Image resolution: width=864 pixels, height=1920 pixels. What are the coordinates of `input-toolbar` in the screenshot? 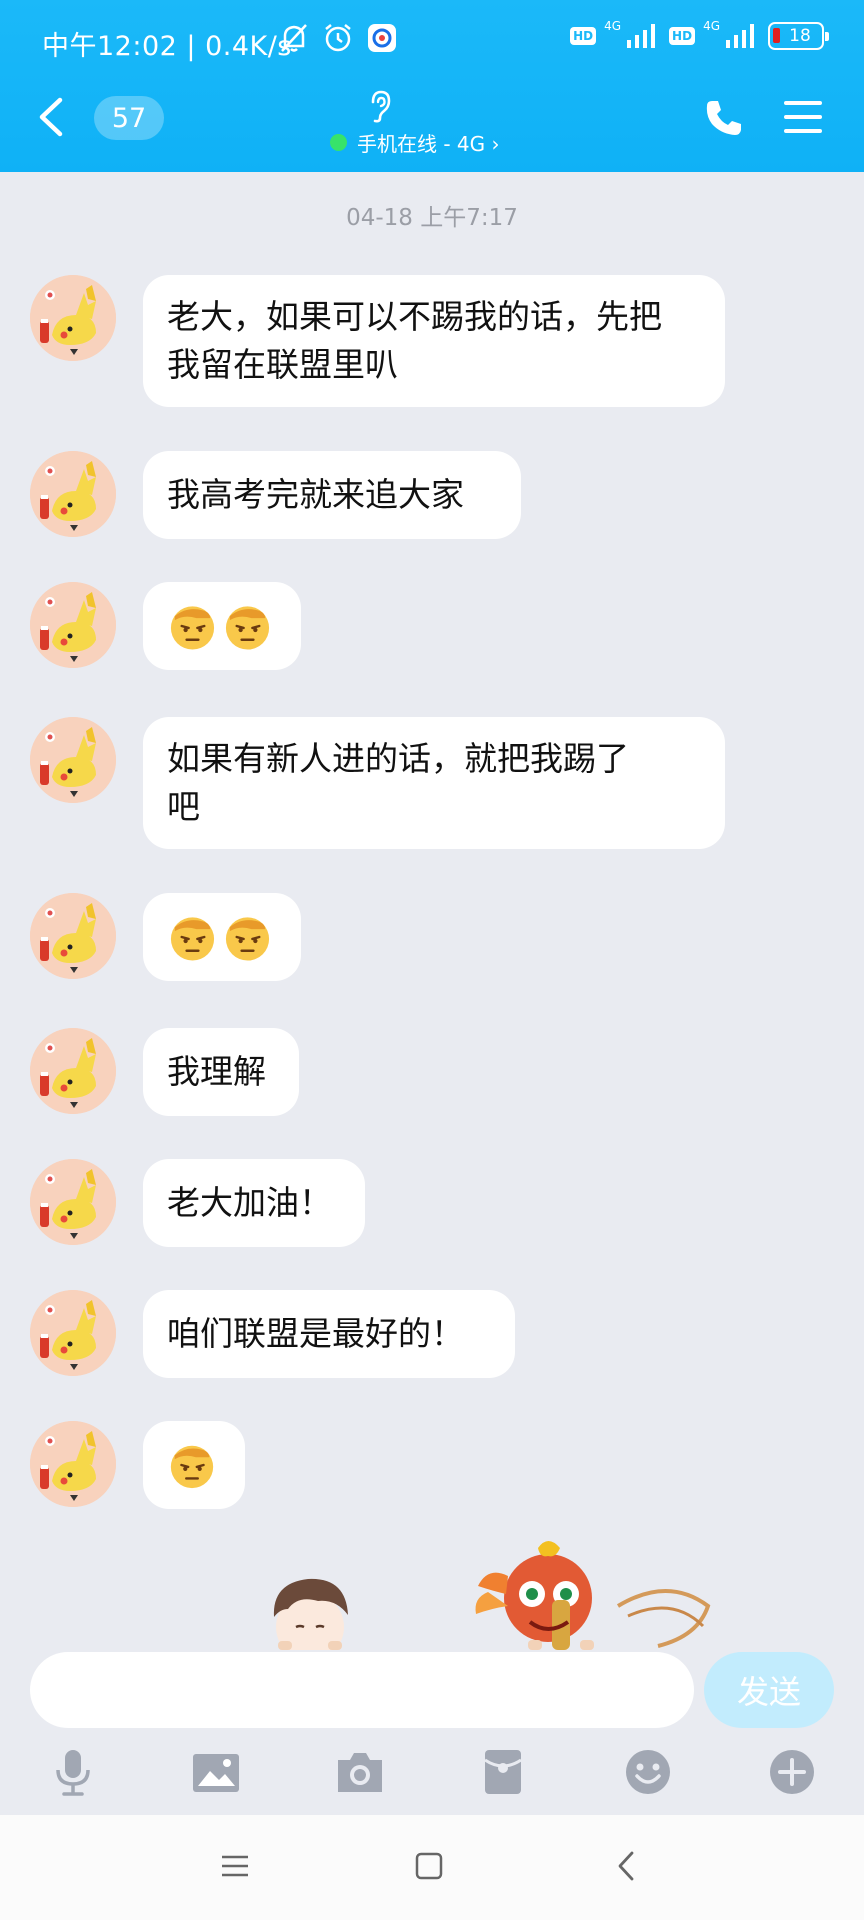 It's located at (432, 1776).